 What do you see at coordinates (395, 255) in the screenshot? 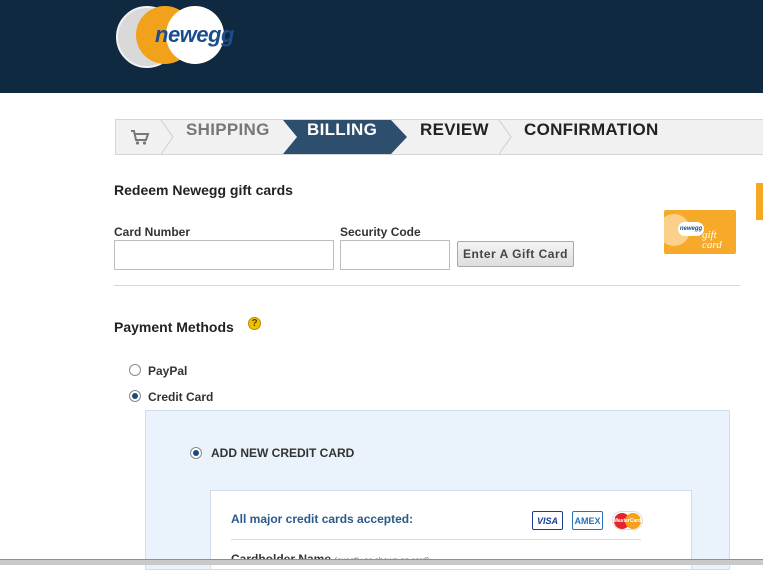
I see `security-code-input` at bounding box center [395, 255].